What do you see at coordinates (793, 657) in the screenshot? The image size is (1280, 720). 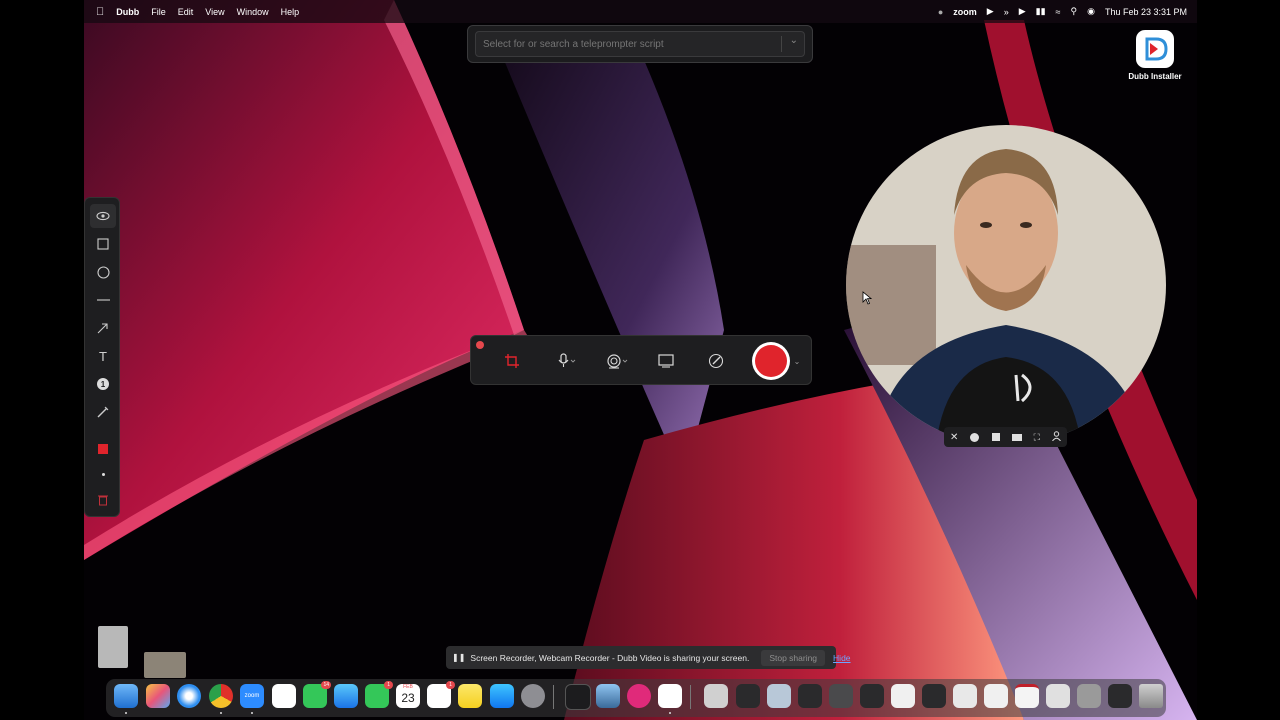 I see `stop-sharing-button: Stop sharing` at bounding box center [793, 657].